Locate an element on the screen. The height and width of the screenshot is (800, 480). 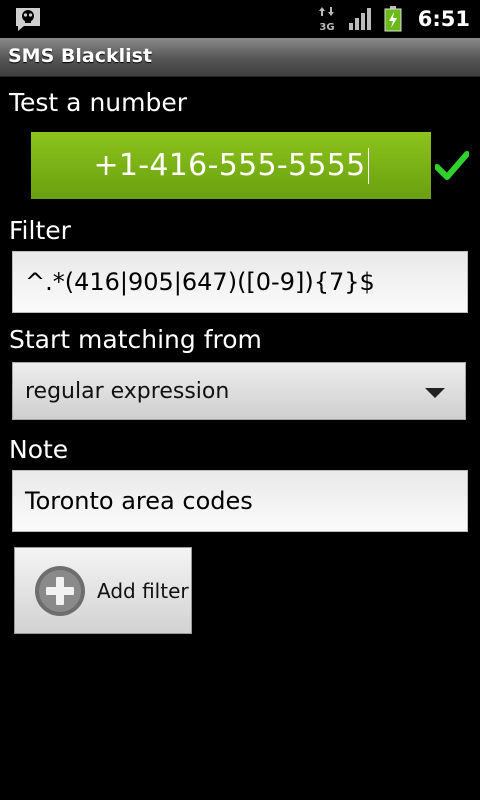
notification-icon is located at coordinates (28, 19).